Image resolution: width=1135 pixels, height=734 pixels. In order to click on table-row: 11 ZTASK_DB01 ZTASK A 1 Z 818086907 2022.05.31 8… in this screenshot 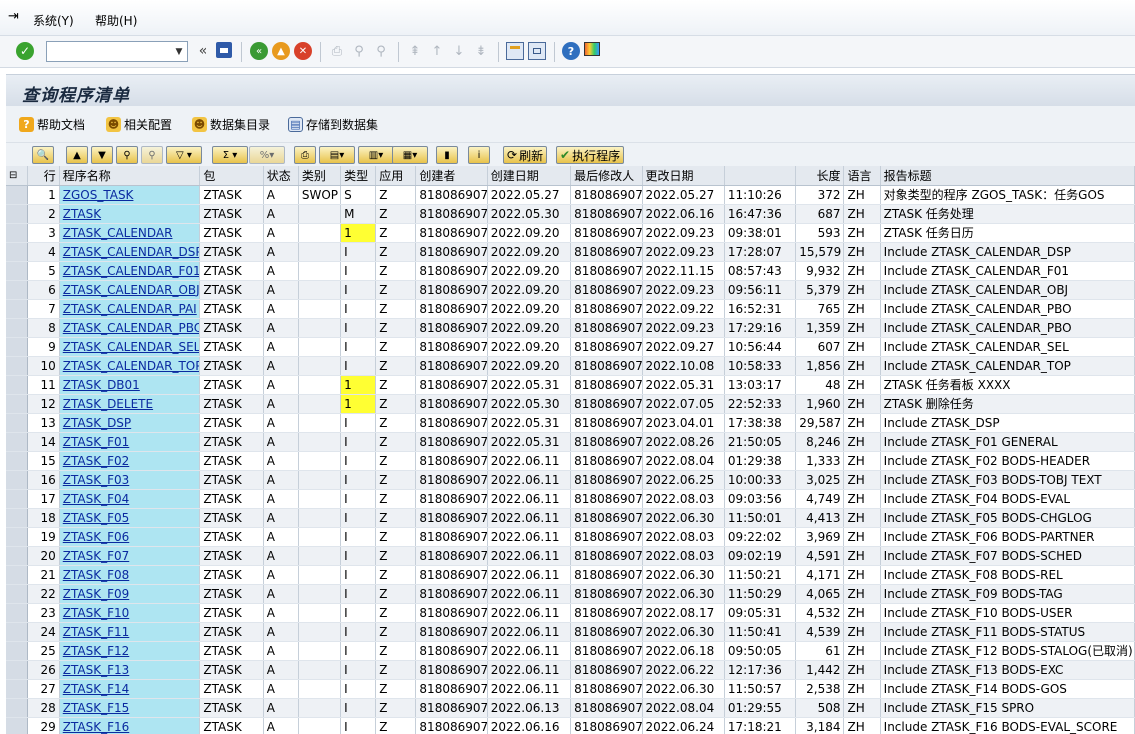, I will do `click(570, 385)`.